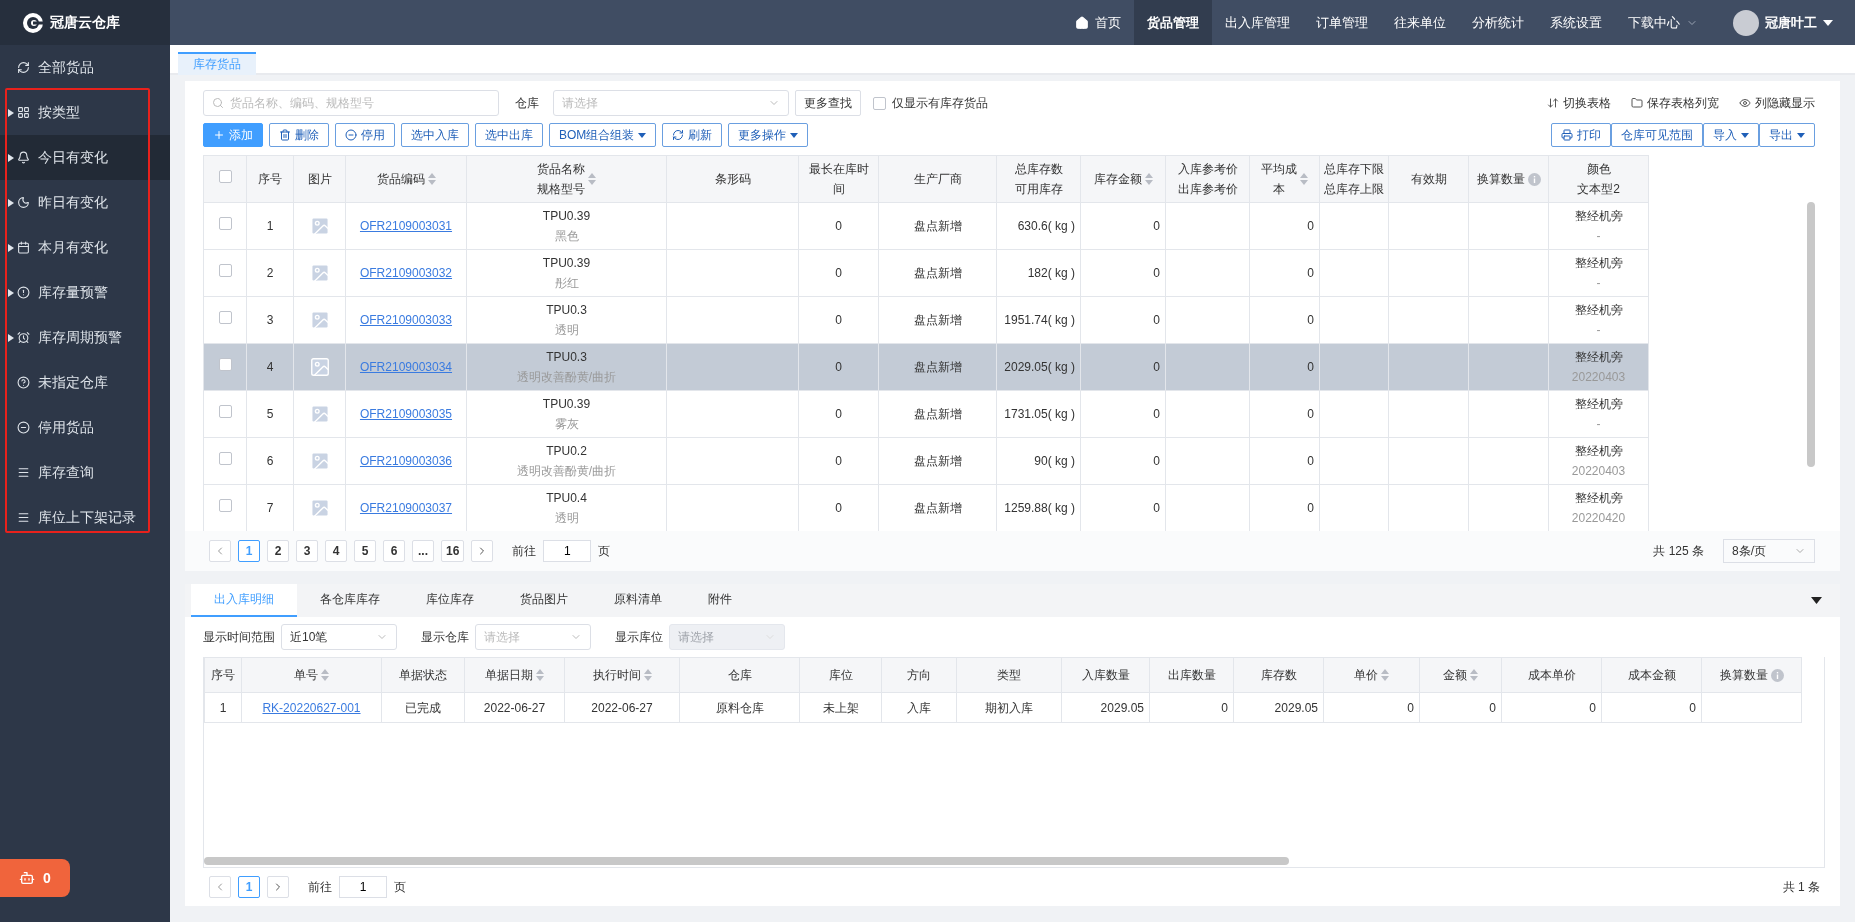  I want to click on sidebar-item: 停用货品, so click(85, 427).